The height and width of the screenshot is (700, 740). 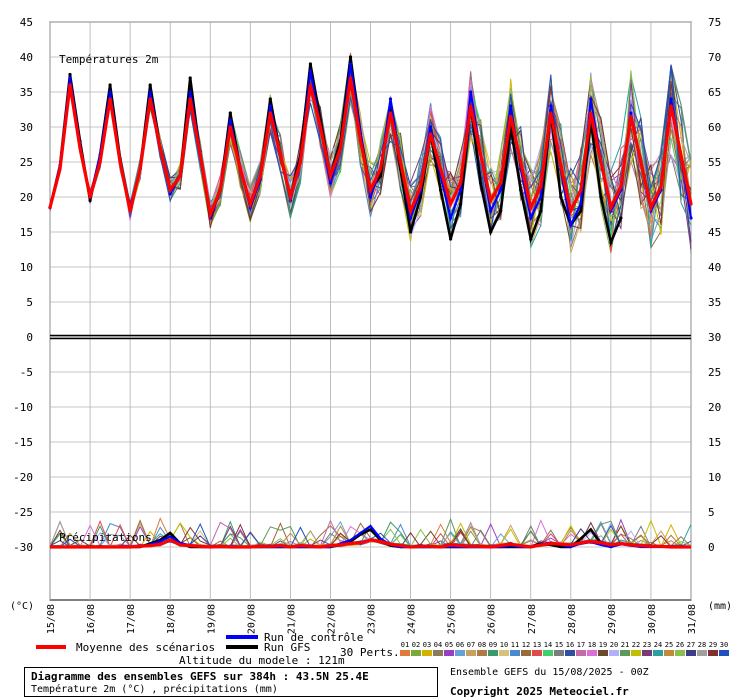 What do you see at coordinates (537, 645) in the screenshot?
I see `pert-number: 13` at bounding box center [537, 645].